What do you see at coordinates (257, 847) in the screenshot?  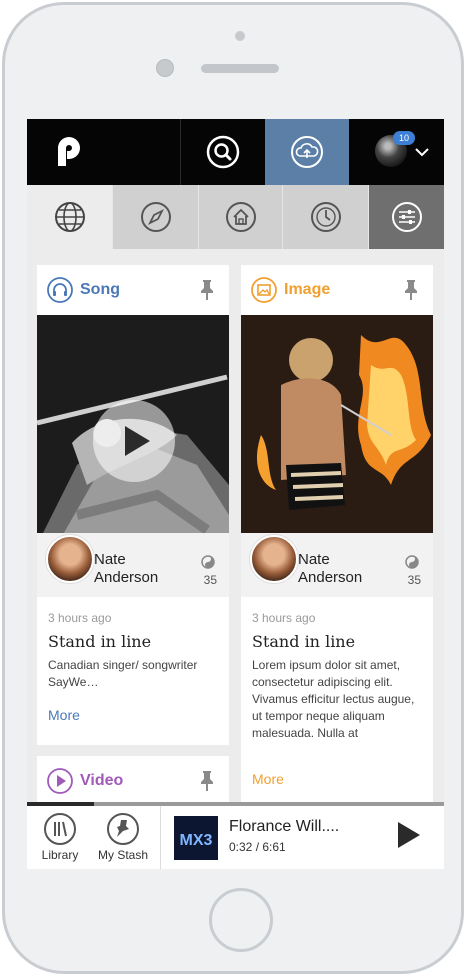 I see `track-time: 0:32 / 6:61` at bounding box center [257, 847].